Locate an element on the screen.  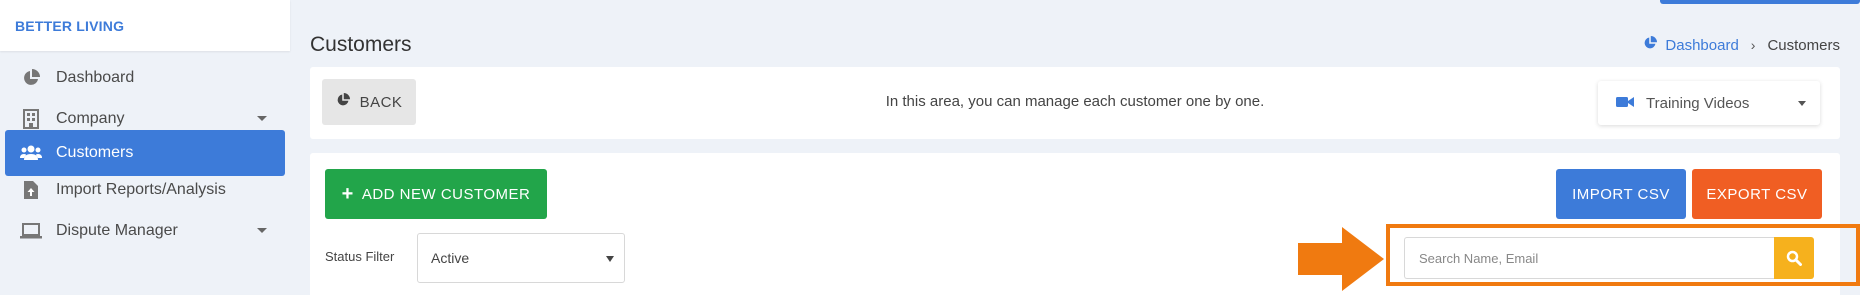
search-button is located at coordinates (1794, 258).